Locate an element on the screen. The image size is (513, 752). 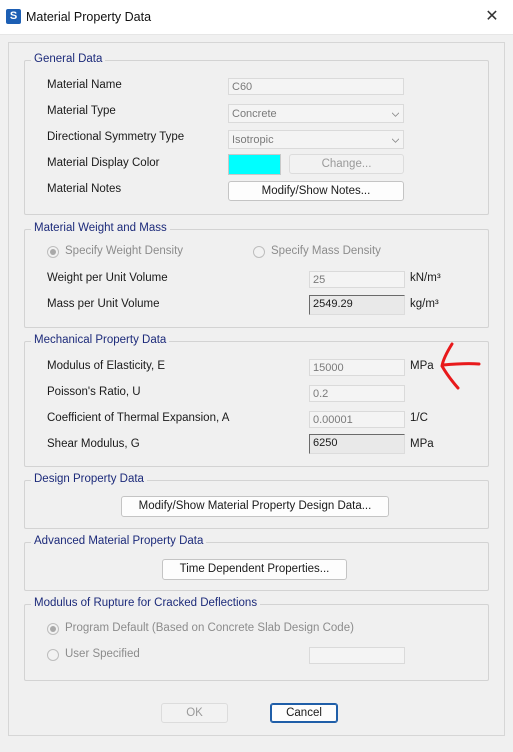
user-specified-input is located at coordinates (357, 655).